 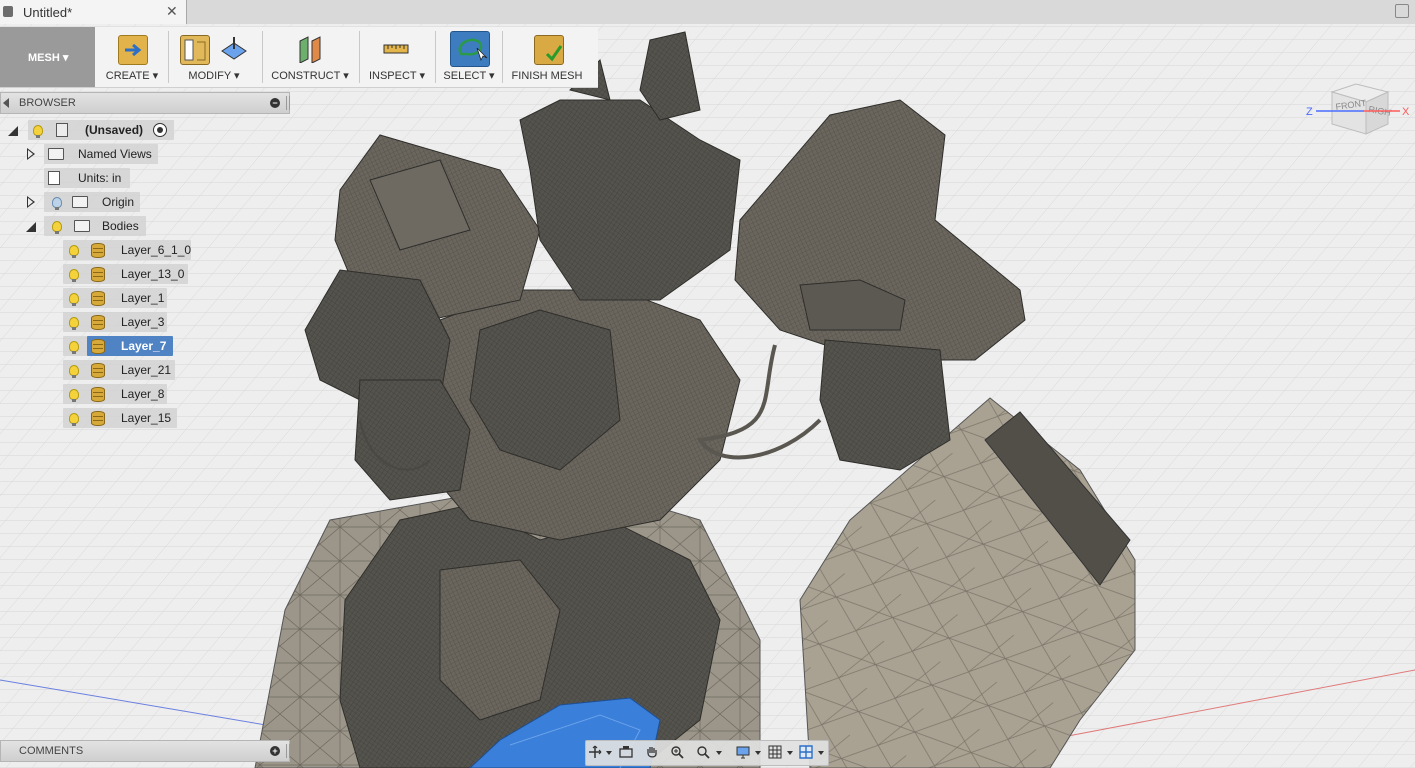 I want to click on zoom-dropdown-icon, so click(x=719, y=753).